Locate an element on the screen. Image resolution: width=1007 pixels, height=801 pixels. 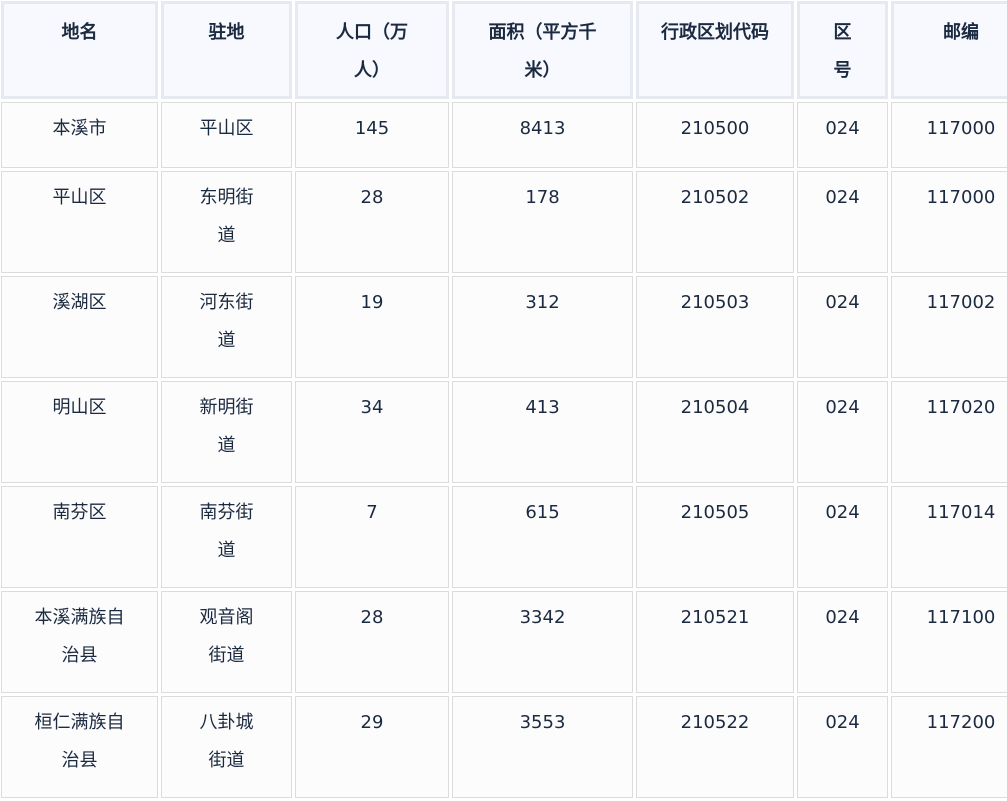
cell-admin-code: 210503 is located at coordinates (715, 327).